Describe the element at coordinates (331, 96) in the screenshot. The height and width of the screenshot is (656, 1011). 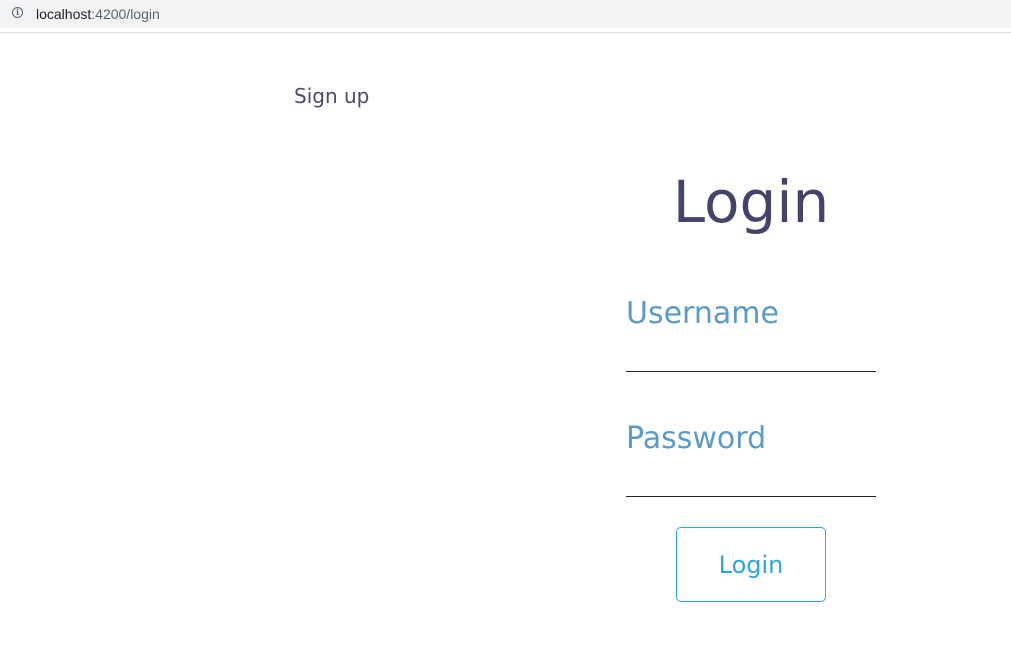
I see `signup-link: Sign up` at that location.